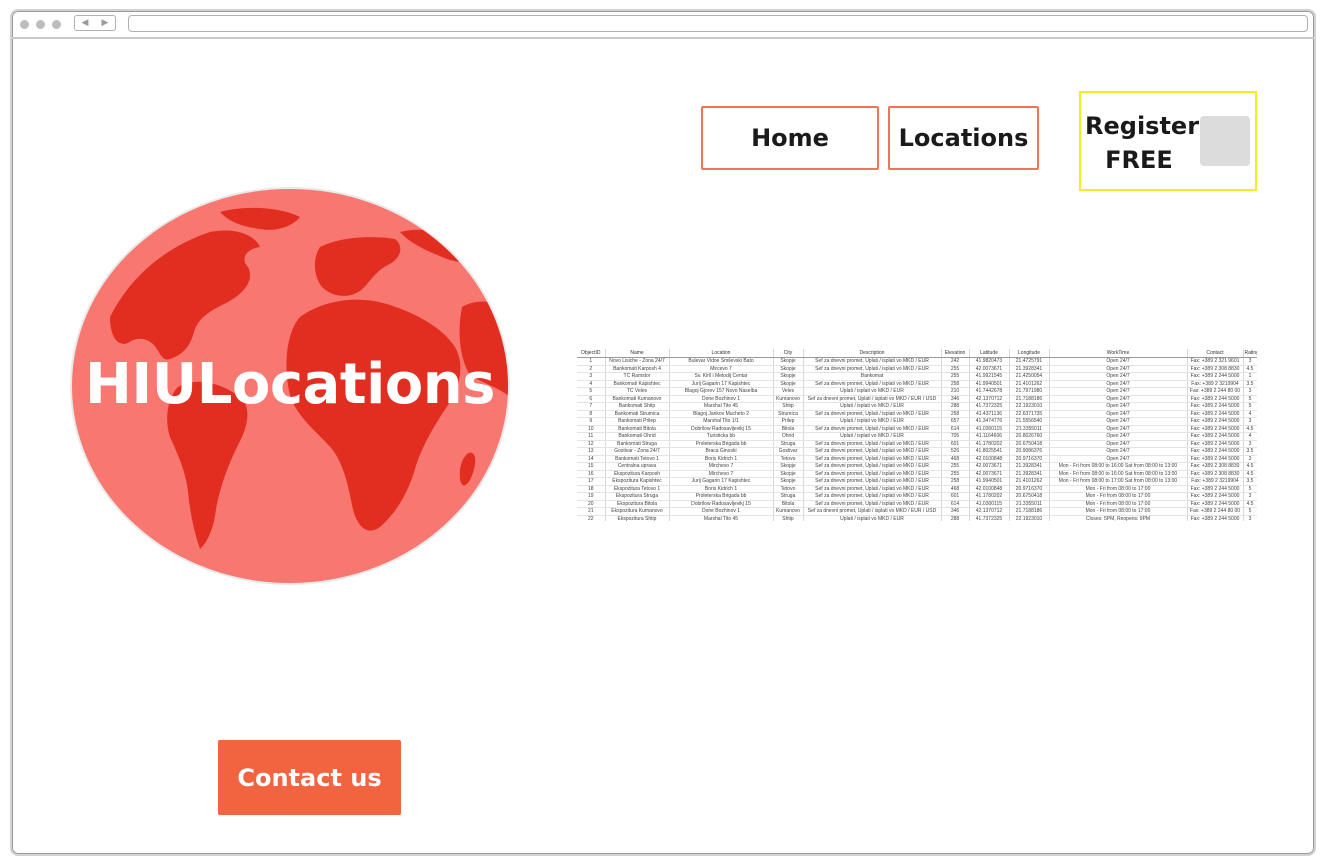 The height and width of the screenshot is (866, 1326). Describe the element at coordinates (1250, 466) in the screenshot. I see `table-cell: 4.5` at that location.